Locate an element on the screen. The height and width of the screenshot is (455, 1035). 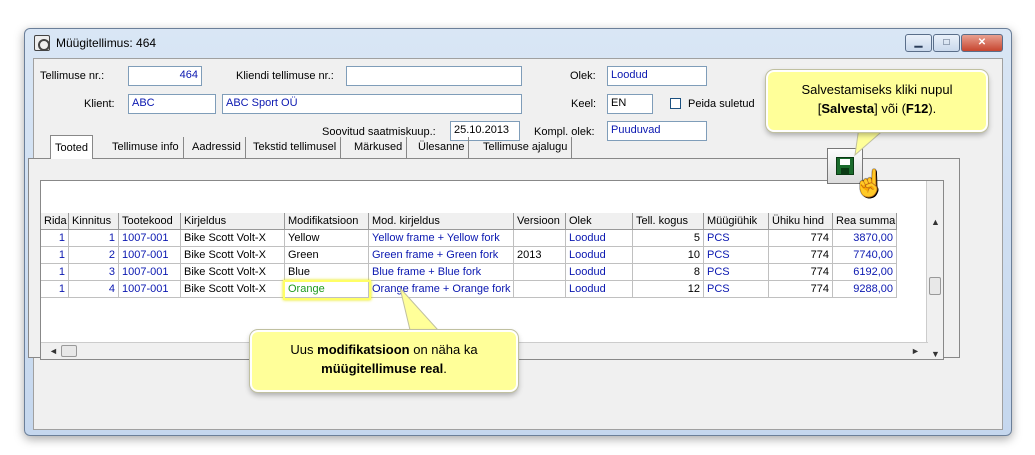
client-code-field: ABC is located at coordinates (172, 104).